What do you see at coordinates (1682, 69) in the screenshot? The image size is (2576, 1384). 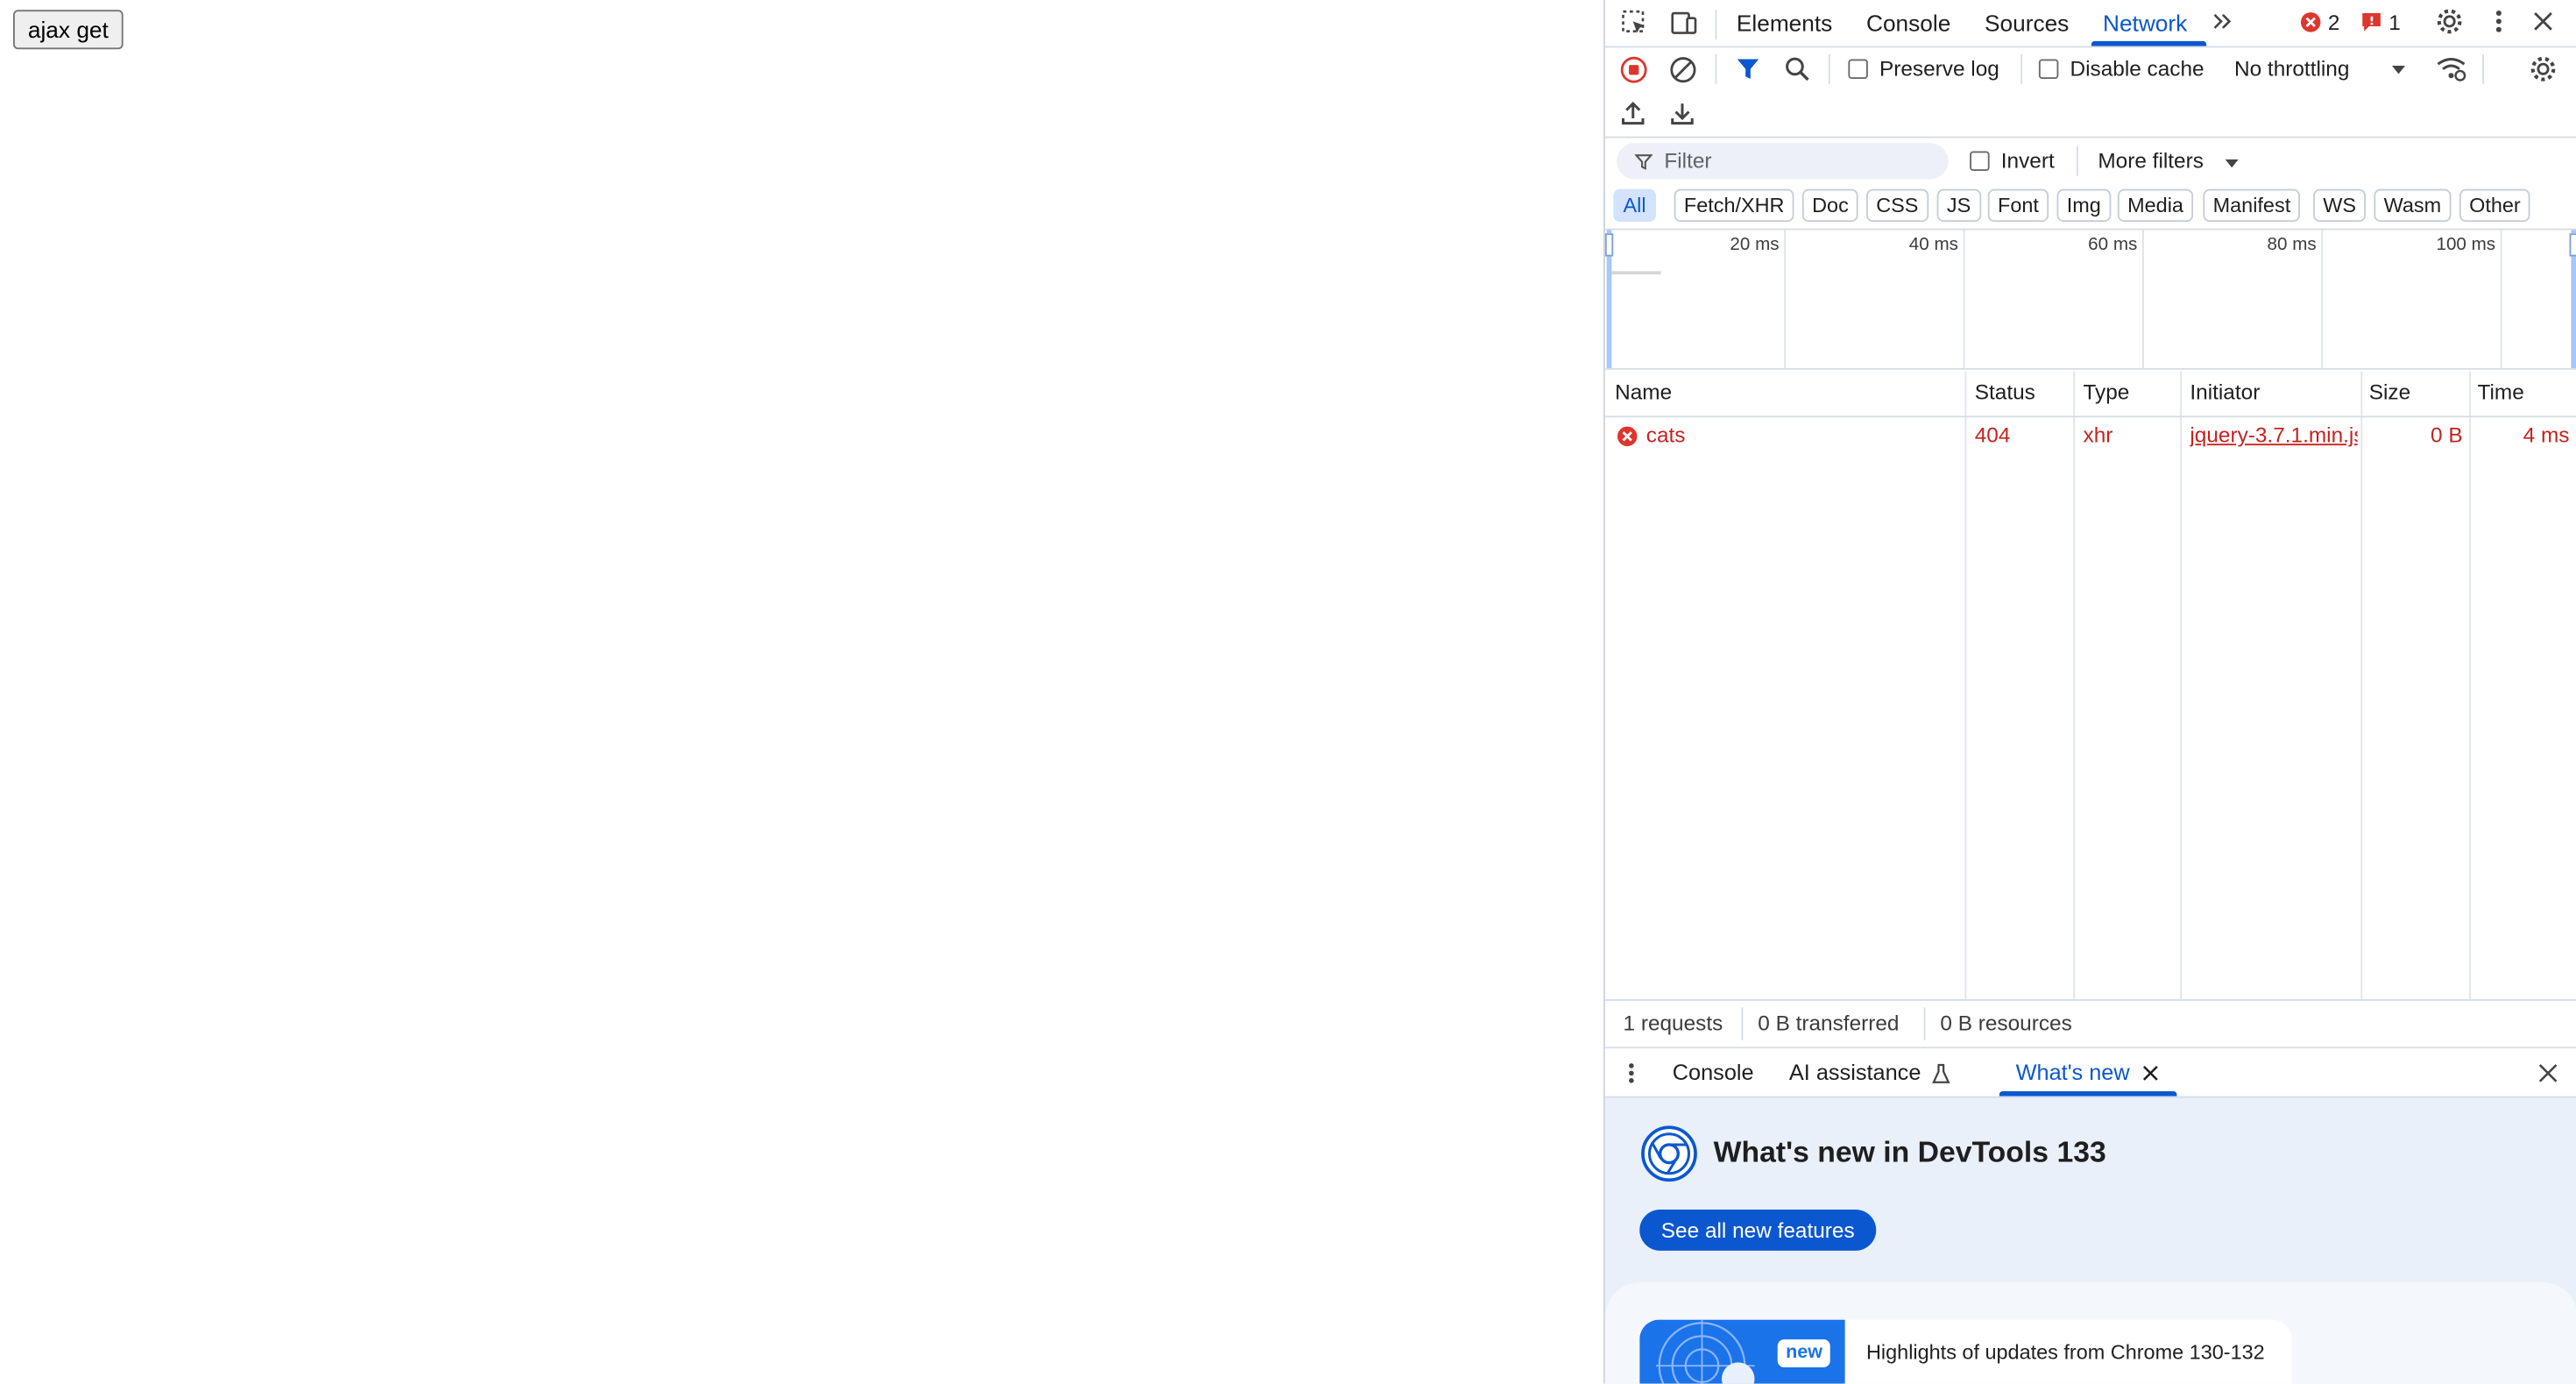 I see `clear-icon` at bounding box center [1682, 69].